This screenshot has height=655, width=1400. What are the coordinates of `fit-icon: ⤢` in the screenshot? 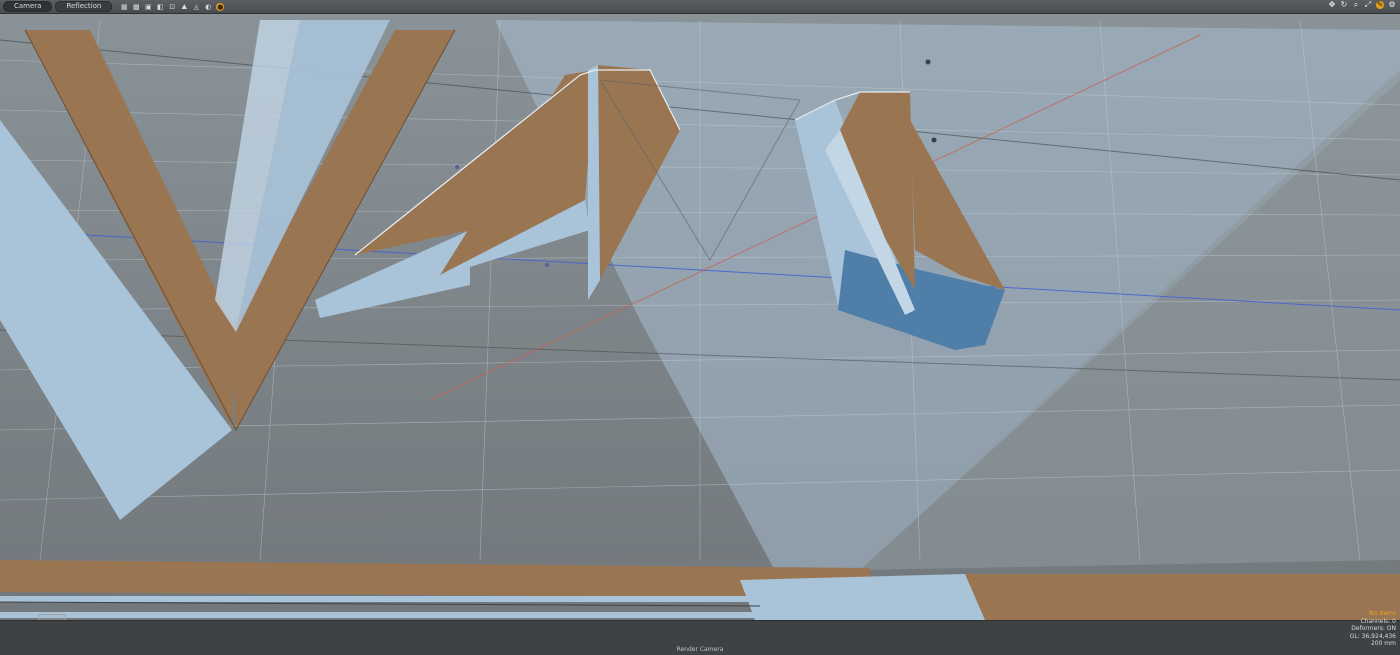 It's located at (1368, 5).